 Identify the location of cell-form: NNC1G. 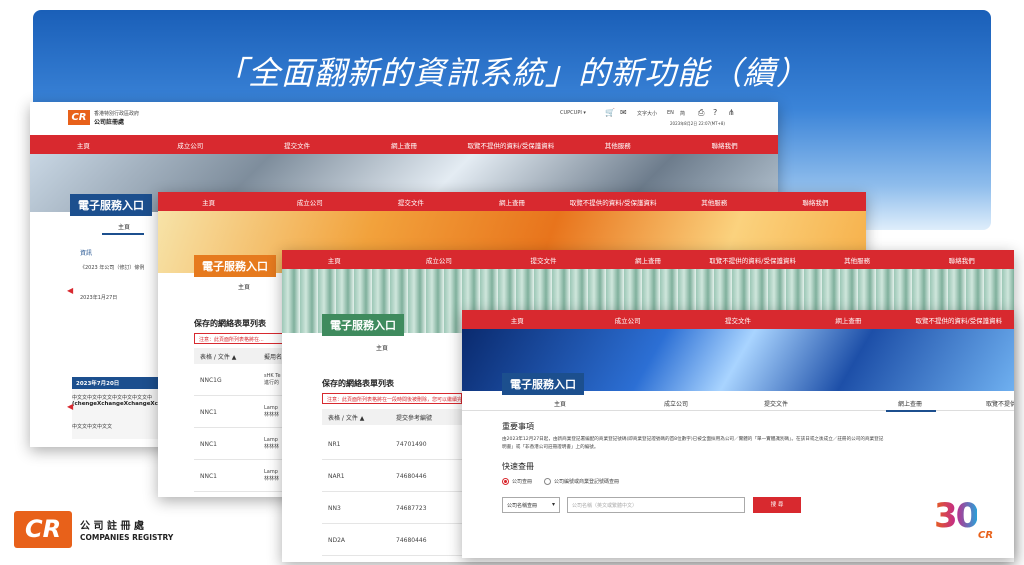
(211, 380).